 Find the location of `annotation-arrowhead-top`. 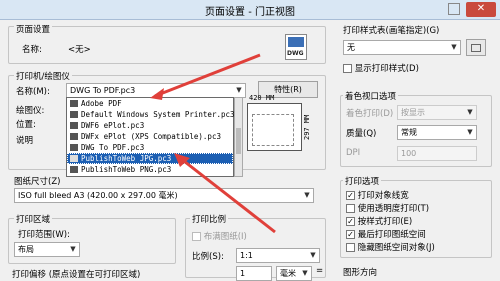

annotation-arrowhead-top is located at coordinates (157, 94).